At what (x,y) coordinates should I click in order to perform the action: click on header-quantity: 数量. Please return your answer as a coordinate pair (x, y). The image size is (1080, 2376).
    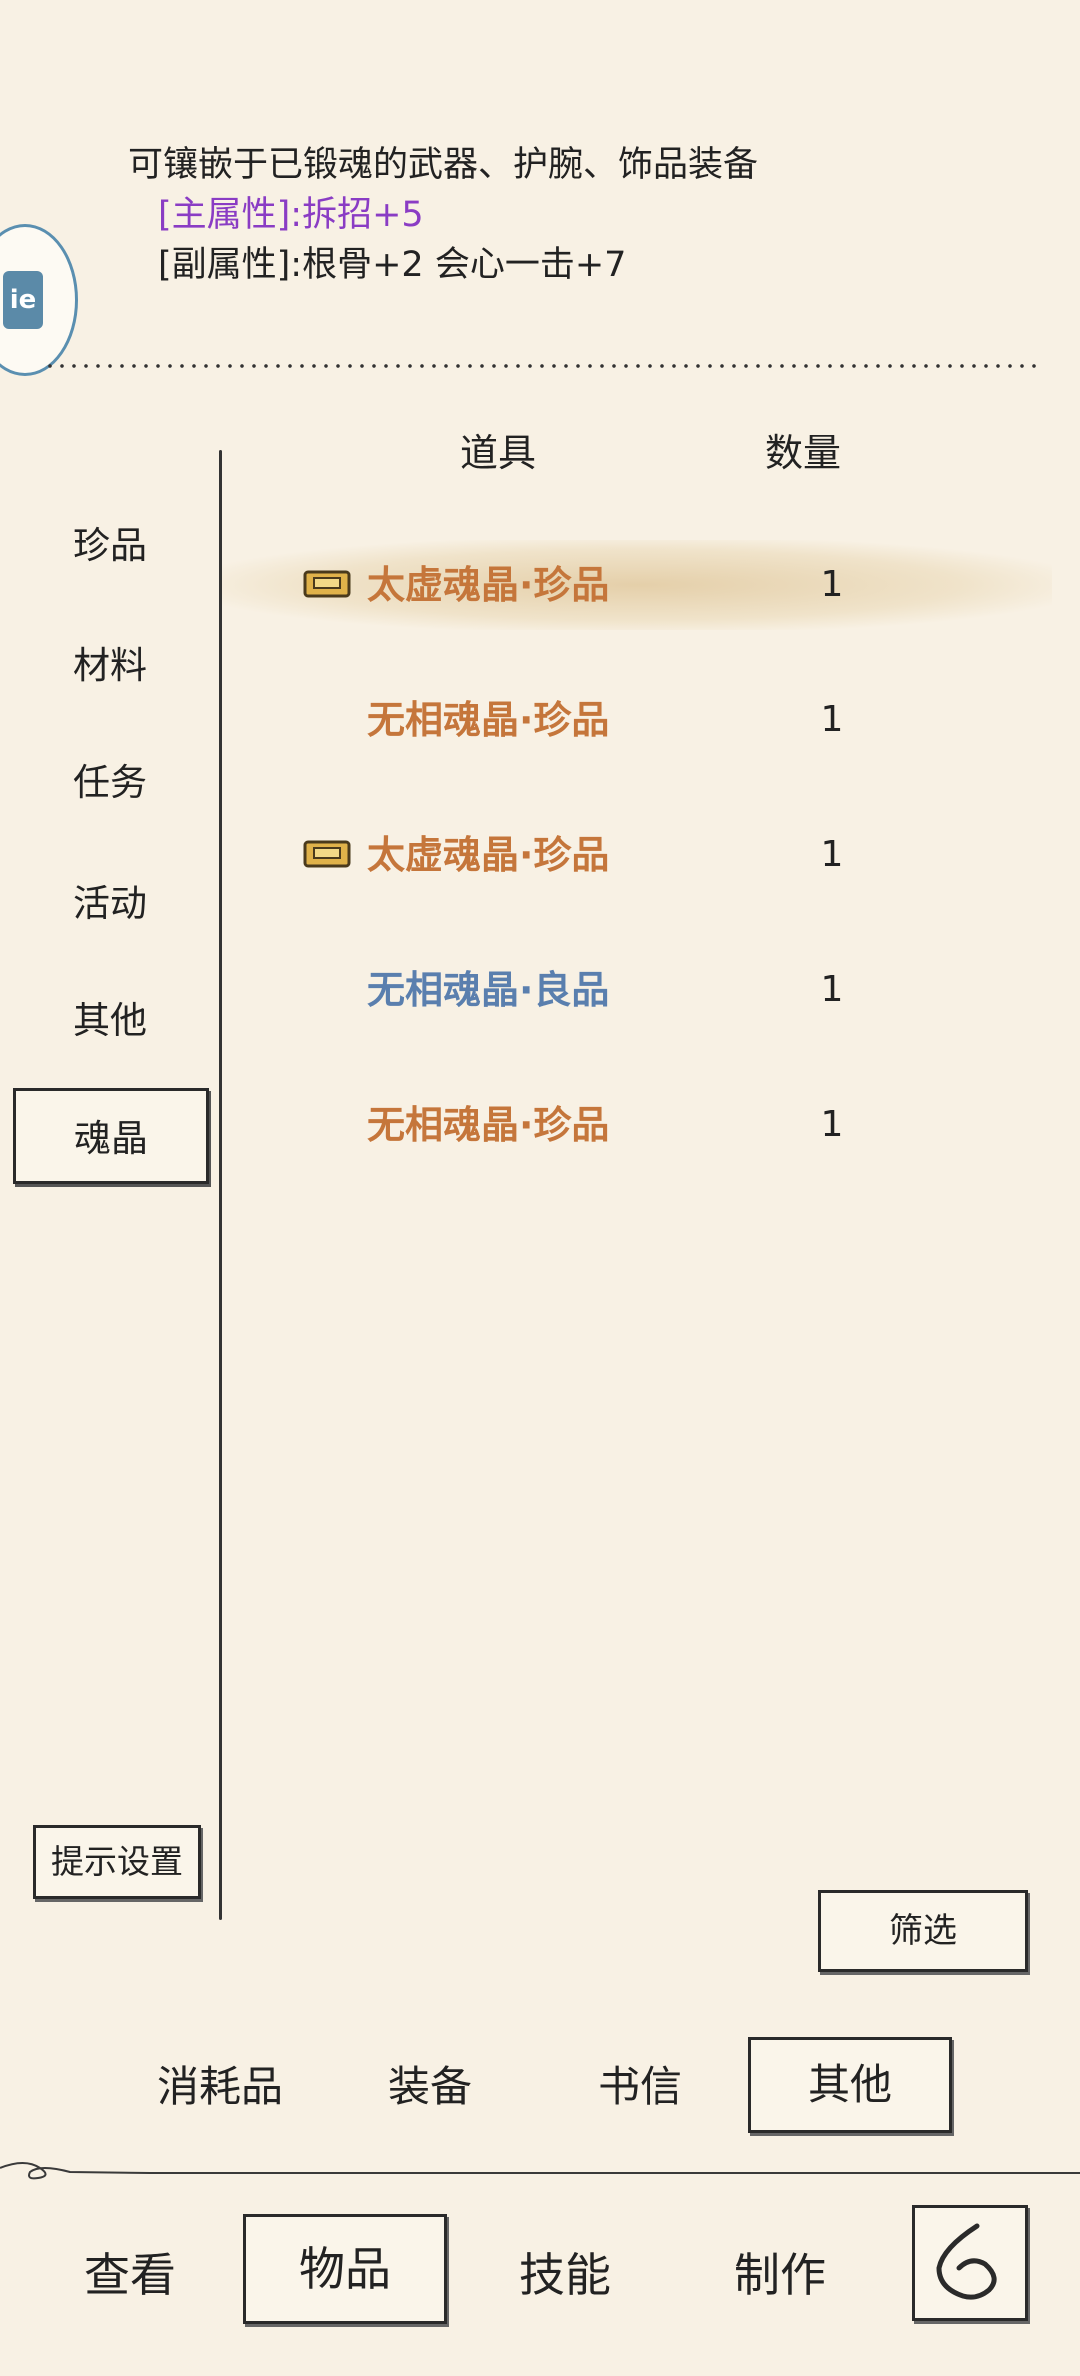
    Looking at the image, I should click on (803, 453).